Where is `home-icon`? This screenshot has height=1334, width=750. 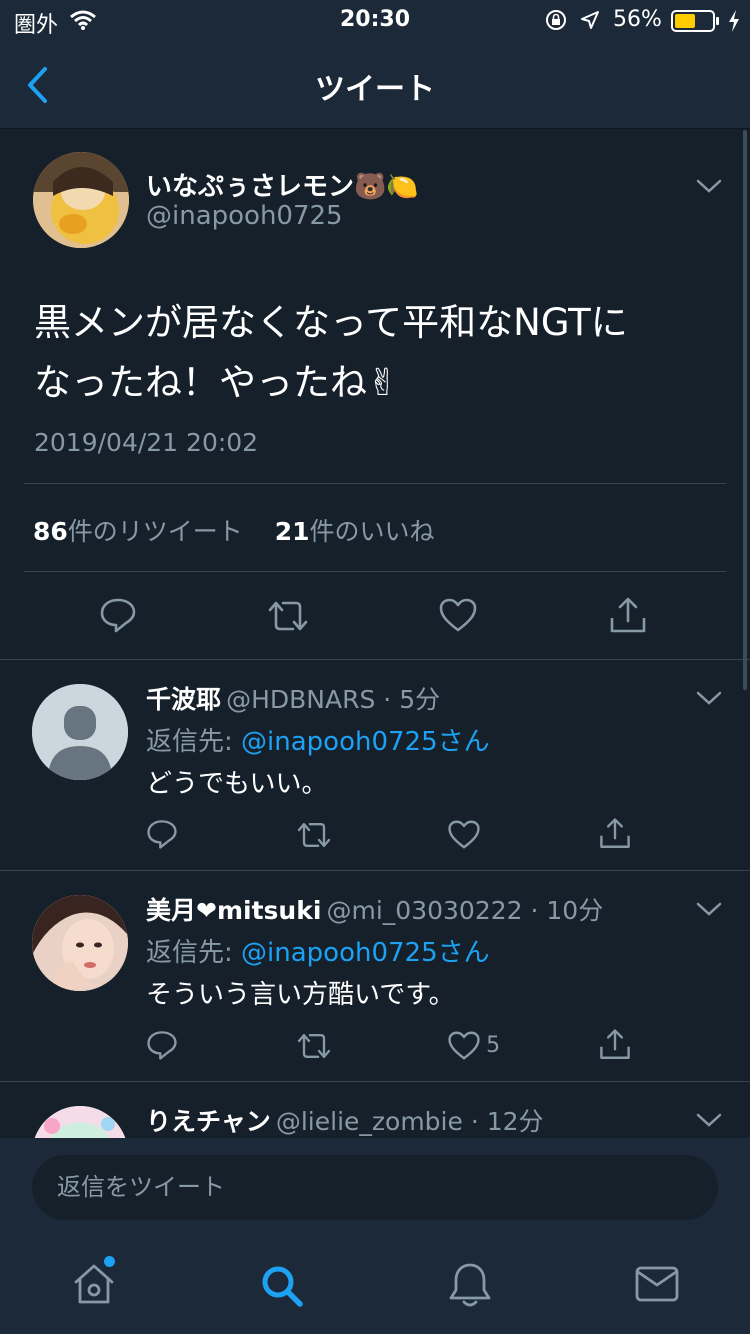
home-icon is located at coordinates (95, 1285).